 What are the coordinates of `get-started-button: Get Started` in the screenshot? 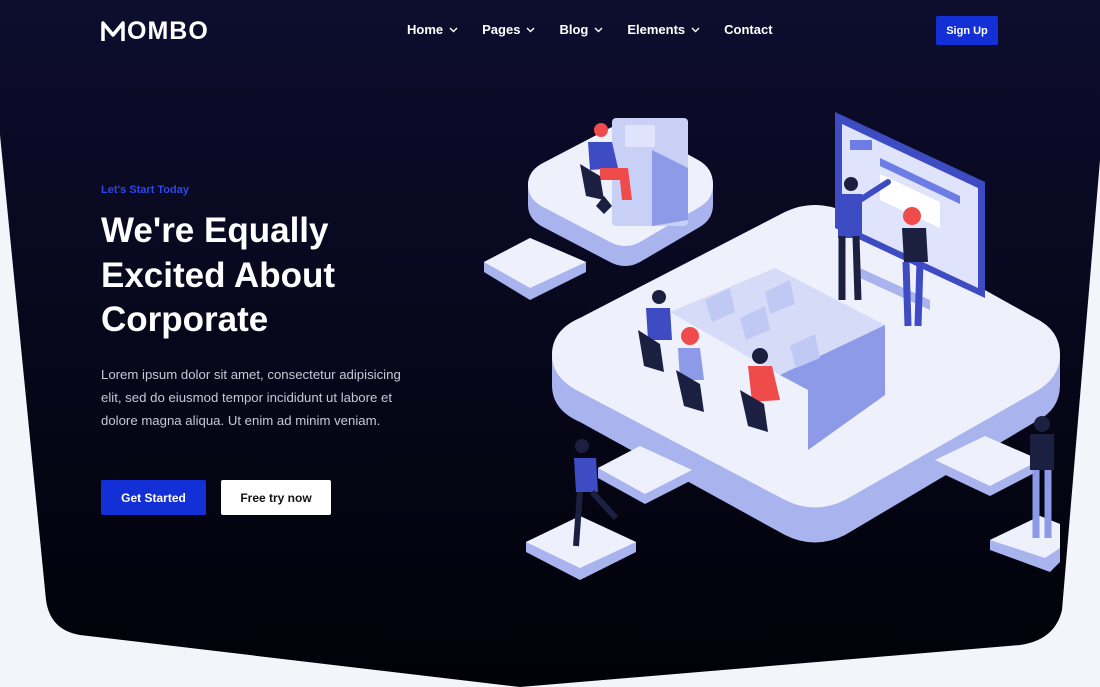 It's located at (153, 497).